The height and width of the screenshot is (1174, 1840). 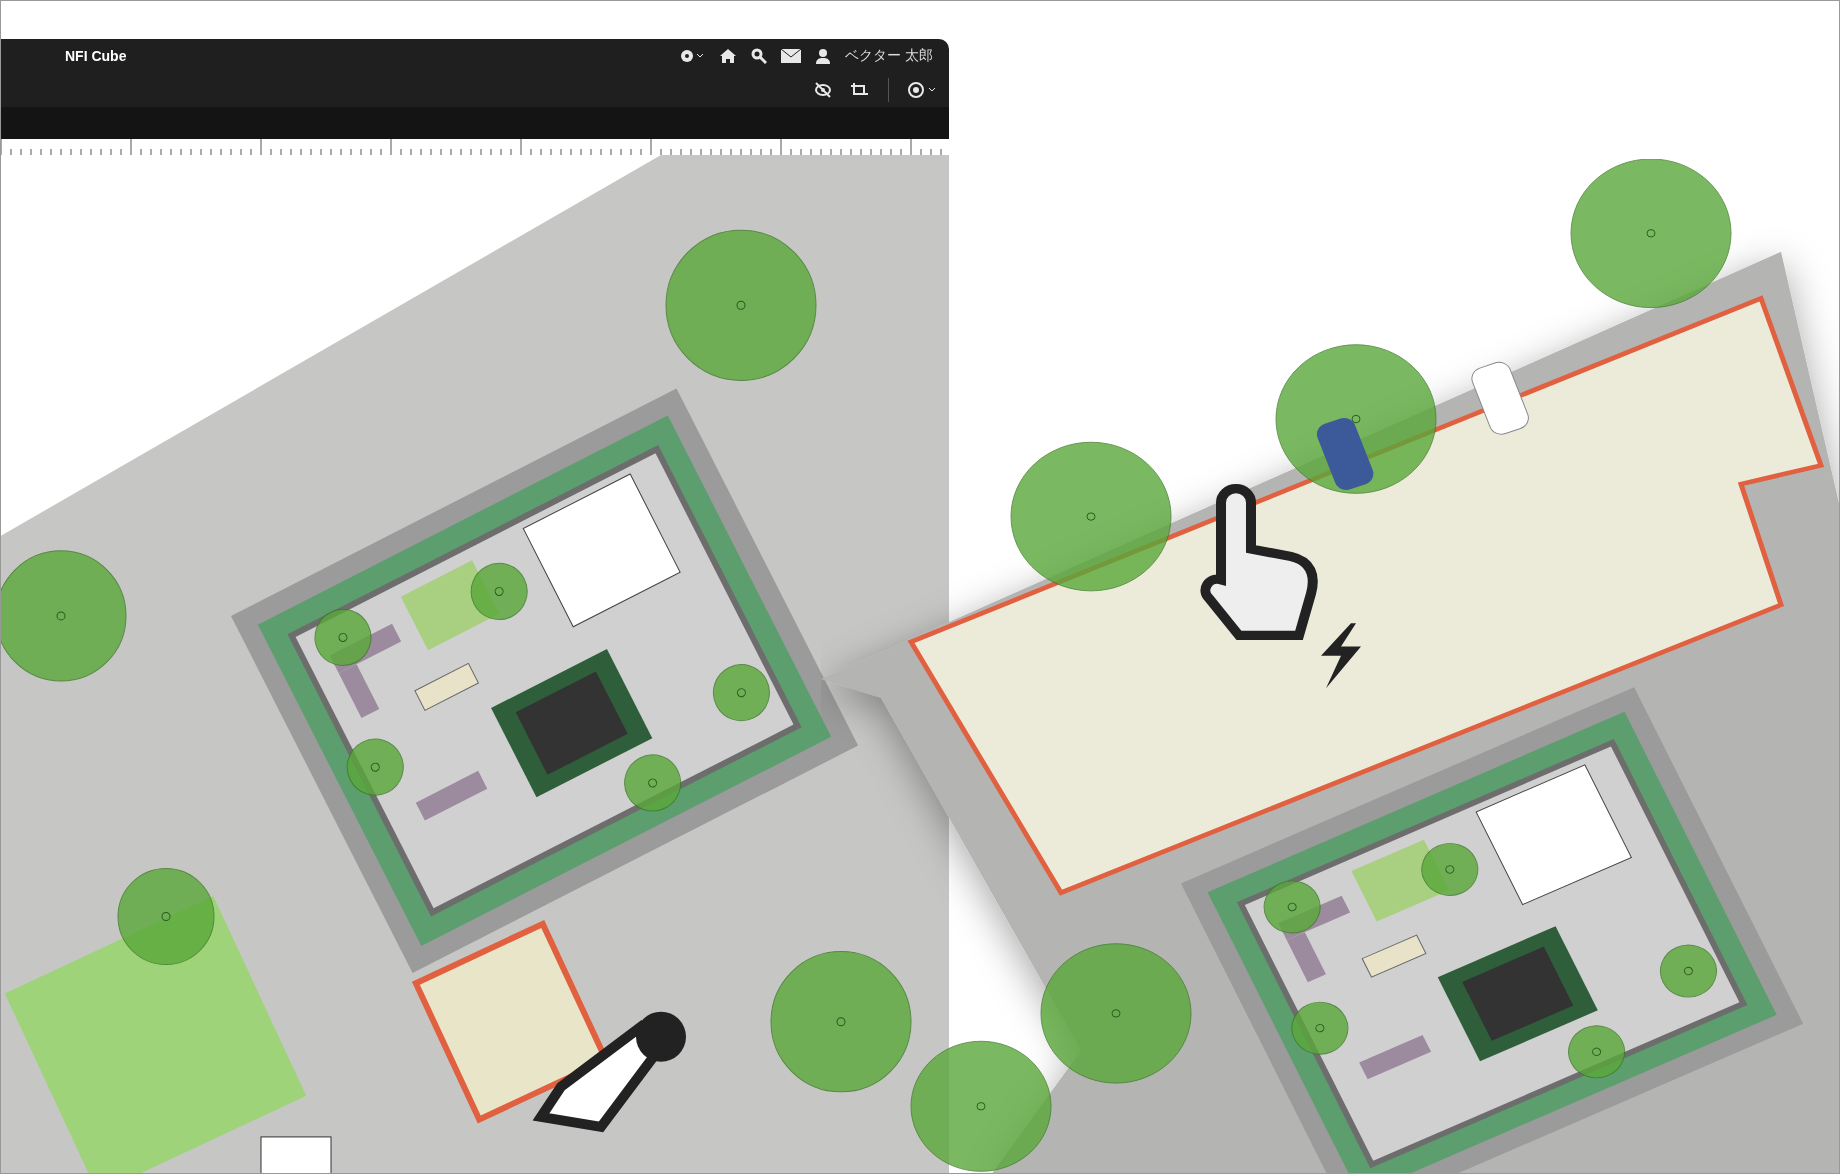 What do you see at coordinates (823, 56) in the screenshot?
I see `user-icon` at bounding box center [823, 56].